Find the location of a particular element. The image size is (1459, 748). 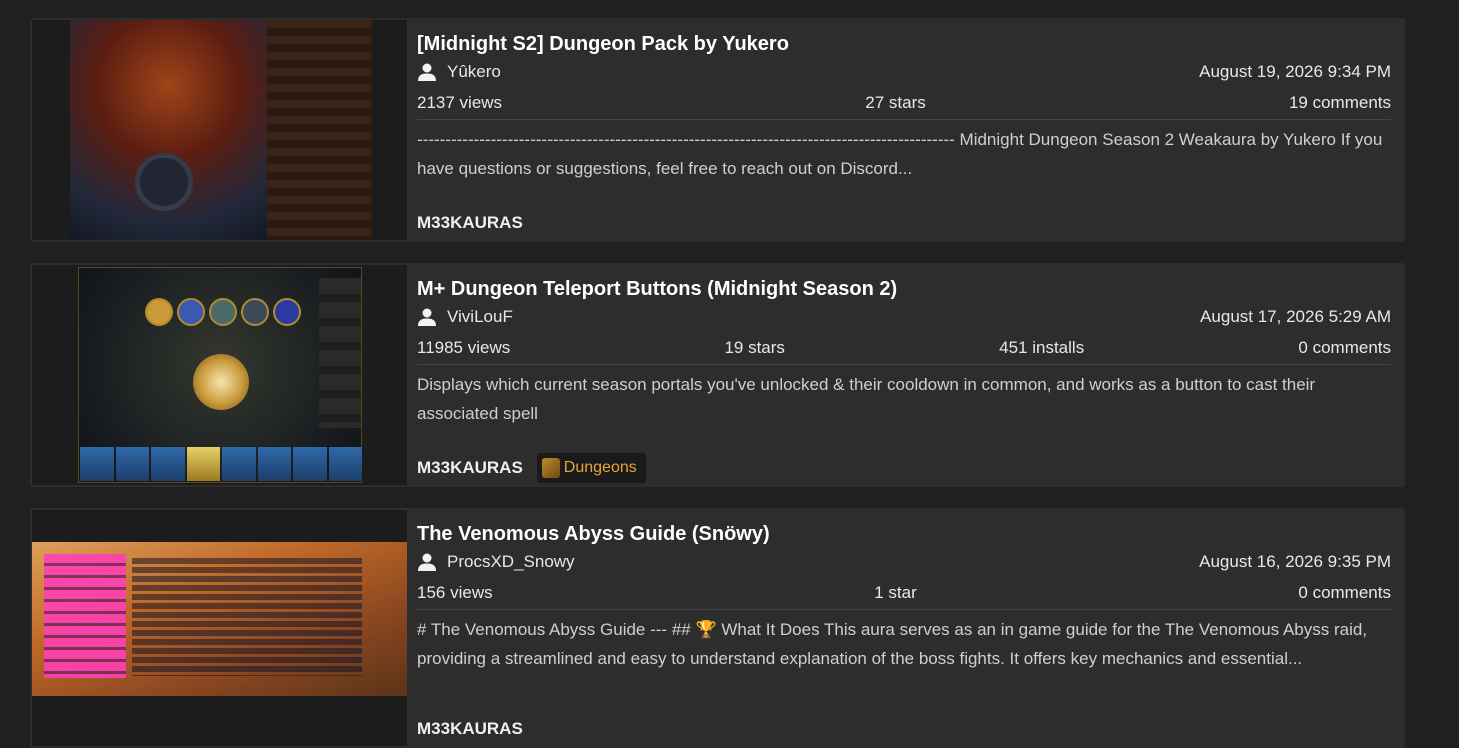

tag-label: Dungeons is located at coordinates (600, 467).